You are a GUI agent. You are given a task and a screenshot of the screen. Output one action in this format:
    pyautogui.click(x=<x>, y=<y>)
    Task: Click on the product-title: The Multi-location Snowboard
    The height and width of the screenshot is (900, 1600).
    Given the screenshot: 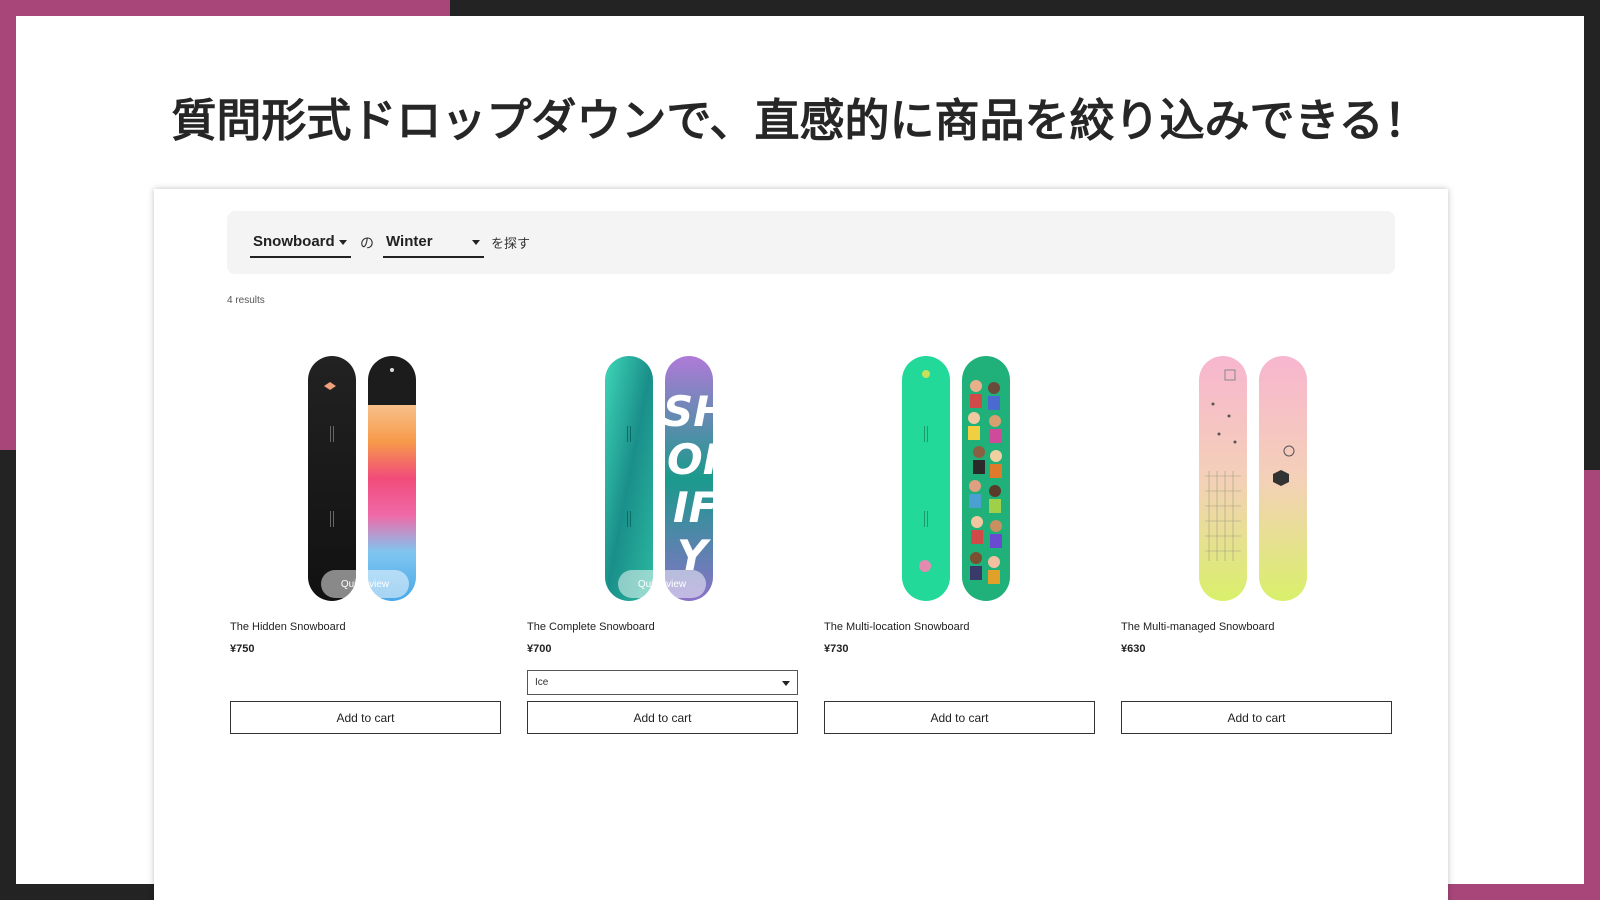 What is the action you would take?
    pyautogui.click(x=897, y=627)
    